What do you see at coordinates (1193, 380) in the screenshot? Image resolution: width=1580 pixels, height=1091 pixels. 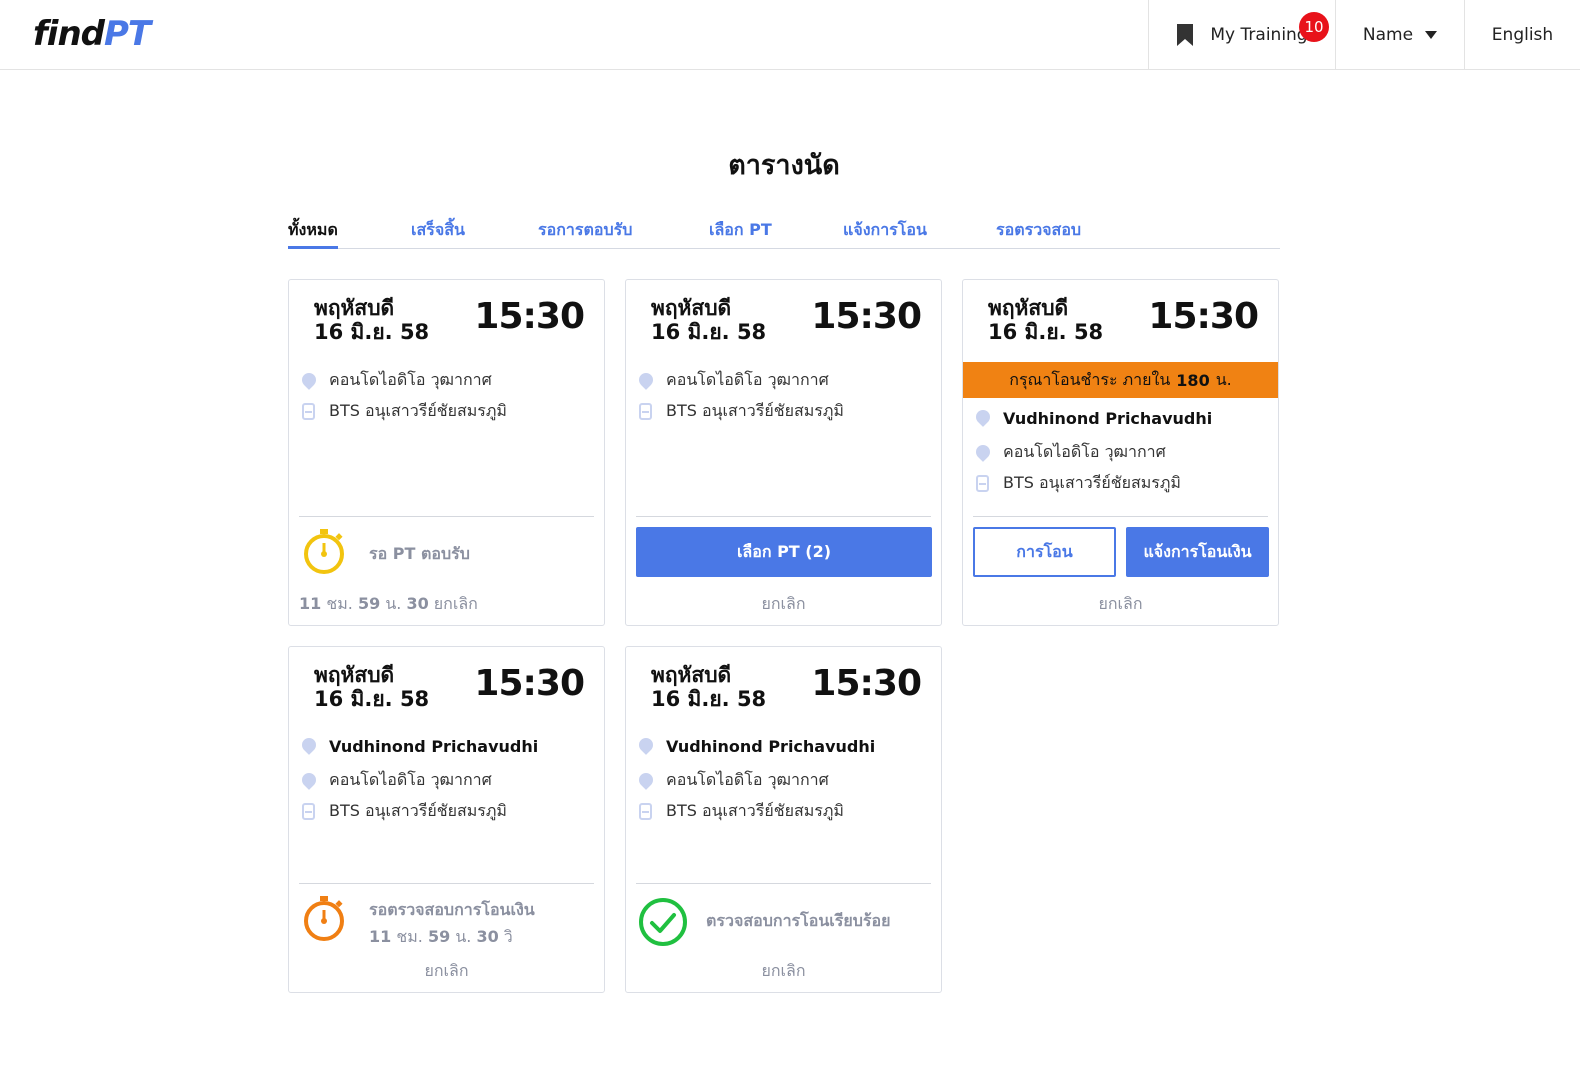 I see `banner-minutes: 180` at bounding box center [1193, 380].